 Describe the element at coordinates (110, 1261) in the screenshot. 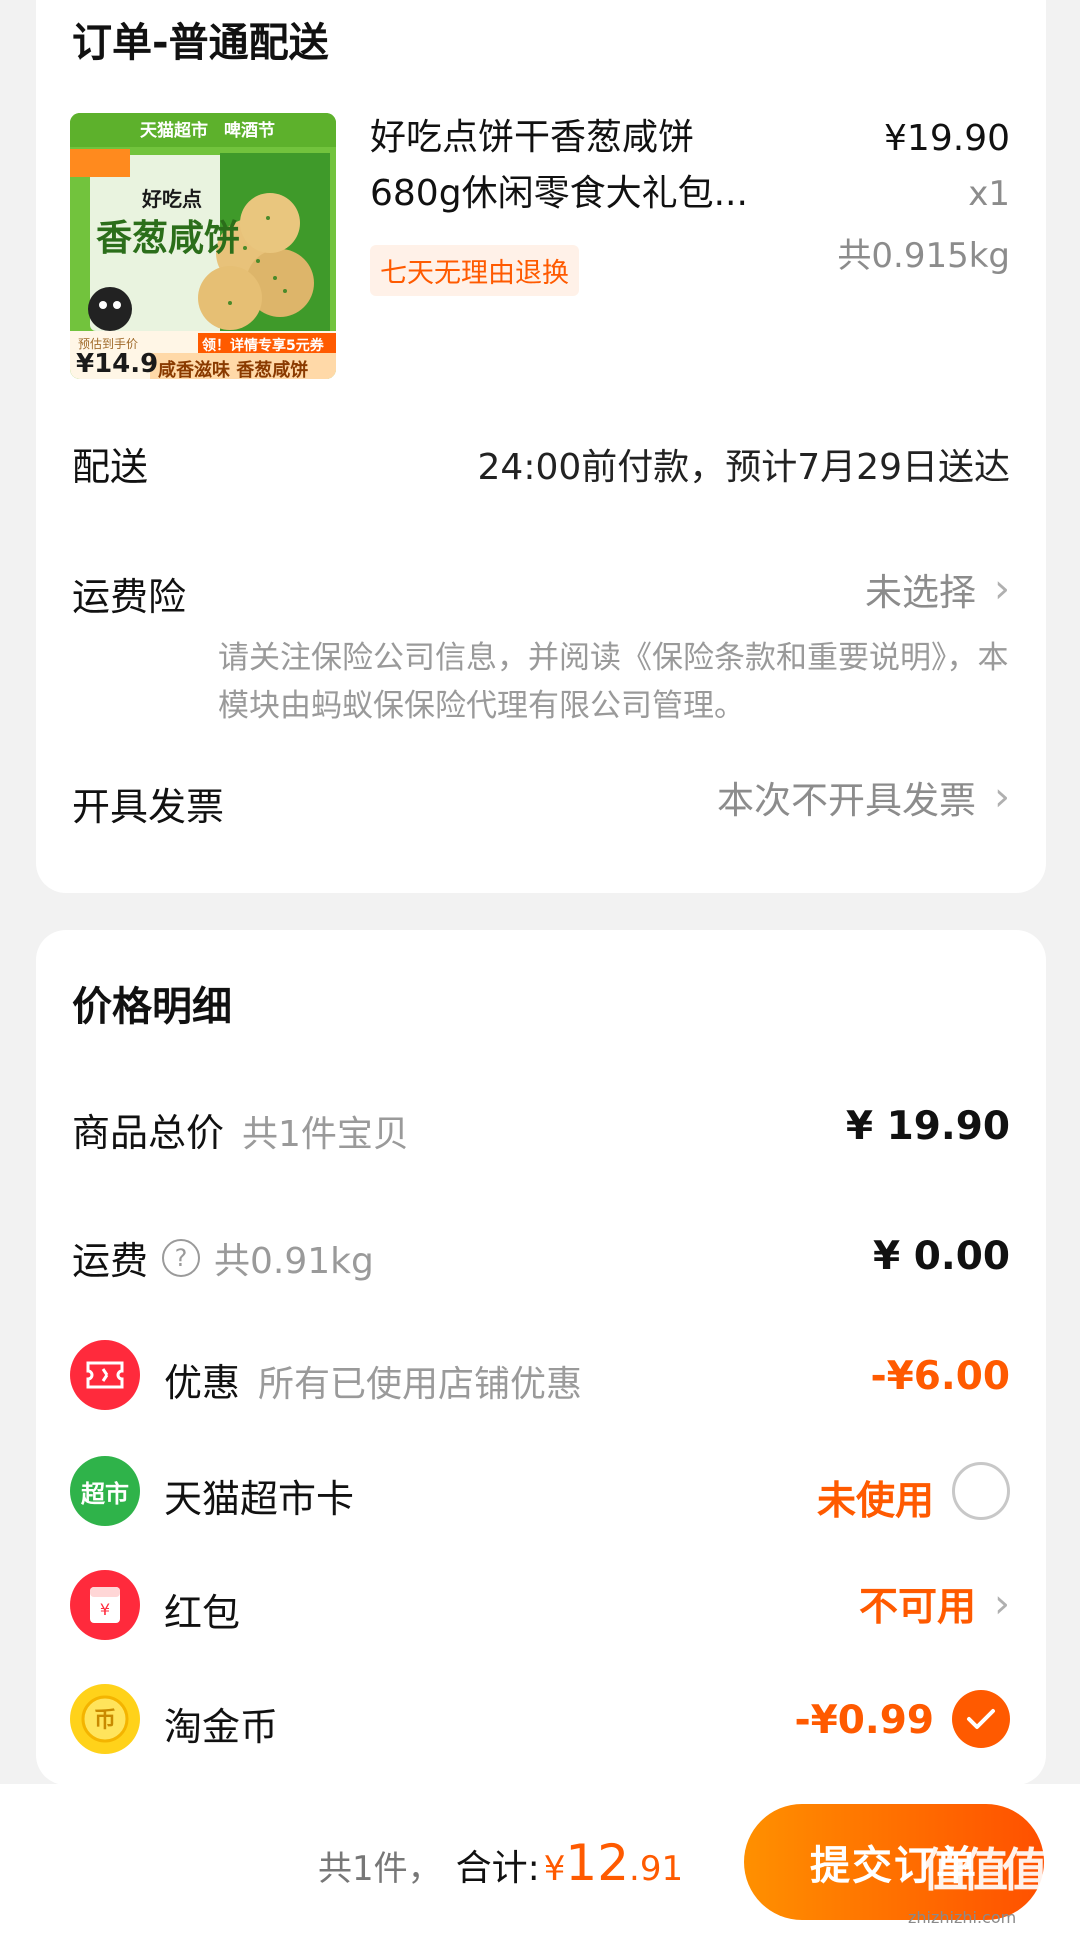

I see `shipping-label: 运费` at that location.